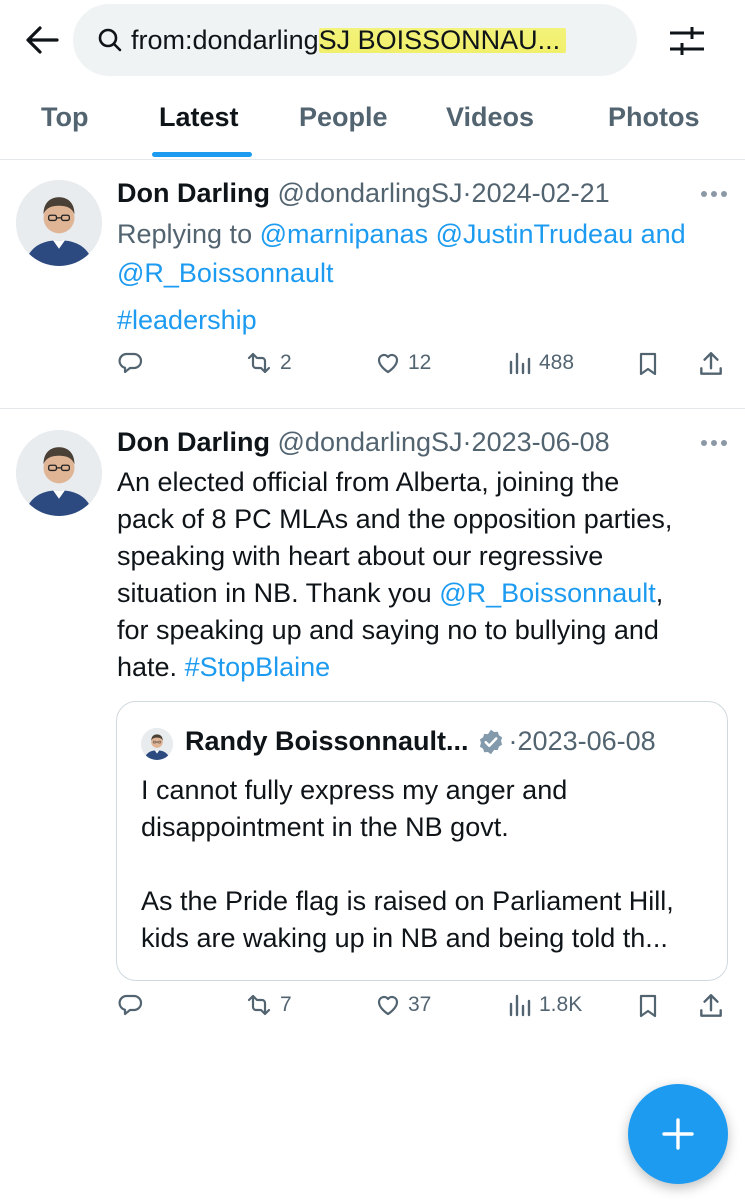 The height and width of the screenshot is (1200, 745). I want to click on quoted-text-line: I cannot fully express my anger and, so click(354, 790).